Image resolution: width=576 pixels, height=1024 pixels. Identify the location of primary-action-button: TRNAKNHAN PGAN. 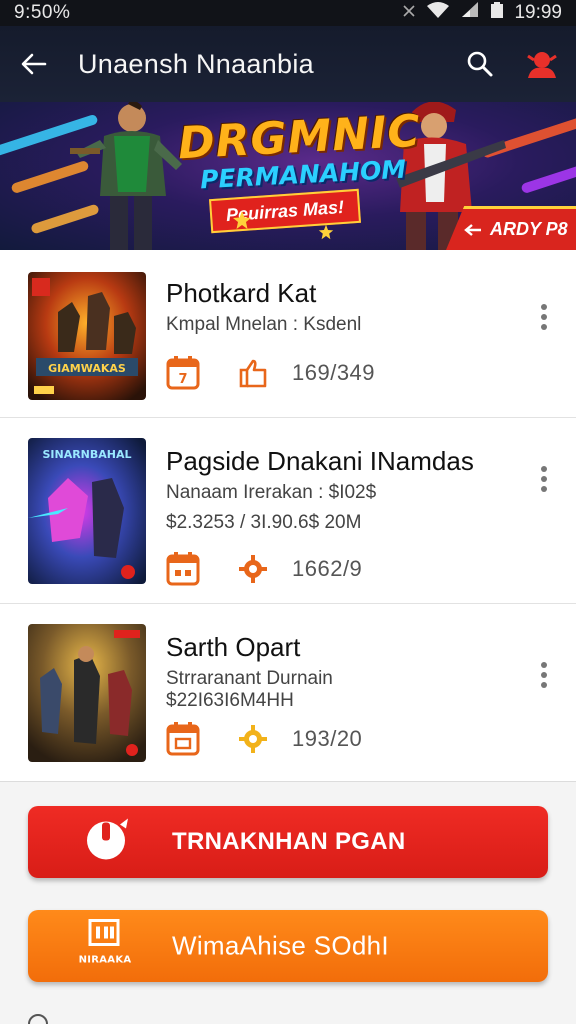
(288, 842).